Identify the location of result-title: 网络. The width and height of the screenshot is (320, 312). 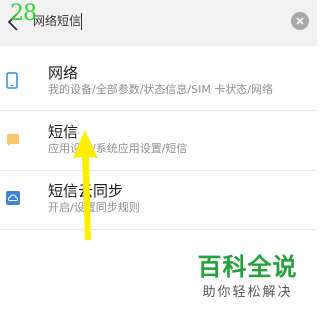
(63, 73).